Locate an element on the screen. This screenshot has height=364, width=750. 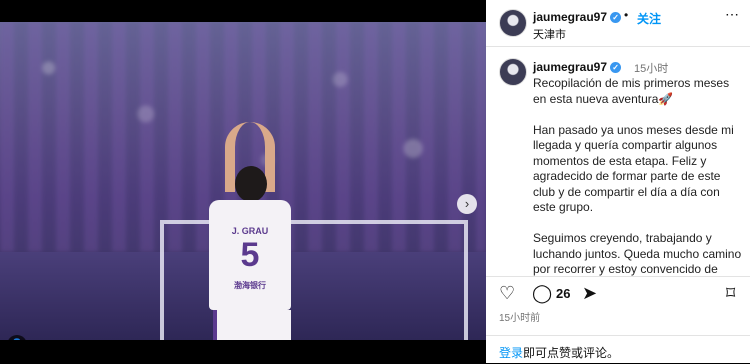
login-text: 登录即可点赞或评论。 is located at coordinates (559, 352).